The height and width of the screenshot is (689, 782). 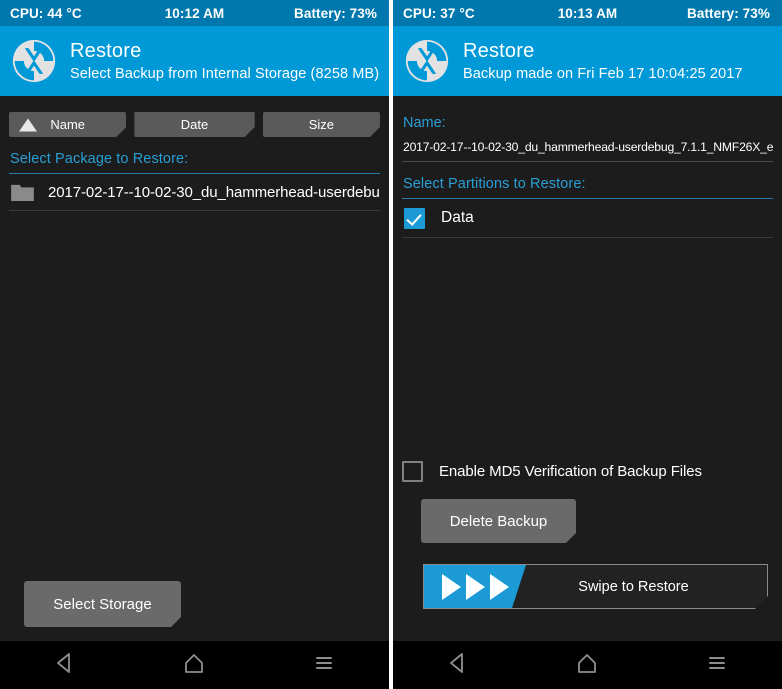 I want to click on cpu-temperature: CPU: 44 °C, so click(x=46, y=13).